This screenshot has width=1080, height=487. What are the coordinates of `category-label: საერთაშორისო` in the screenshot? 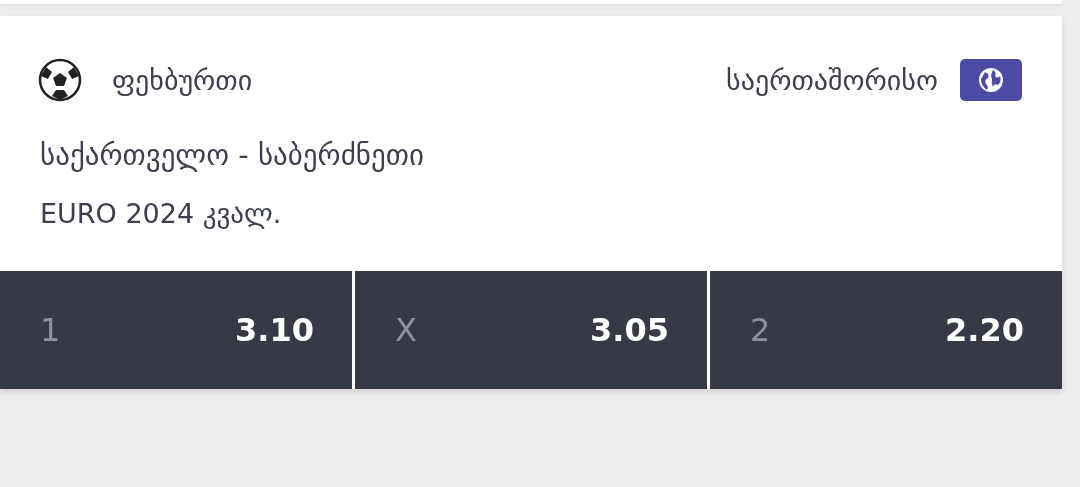 It's located at (832, 80).